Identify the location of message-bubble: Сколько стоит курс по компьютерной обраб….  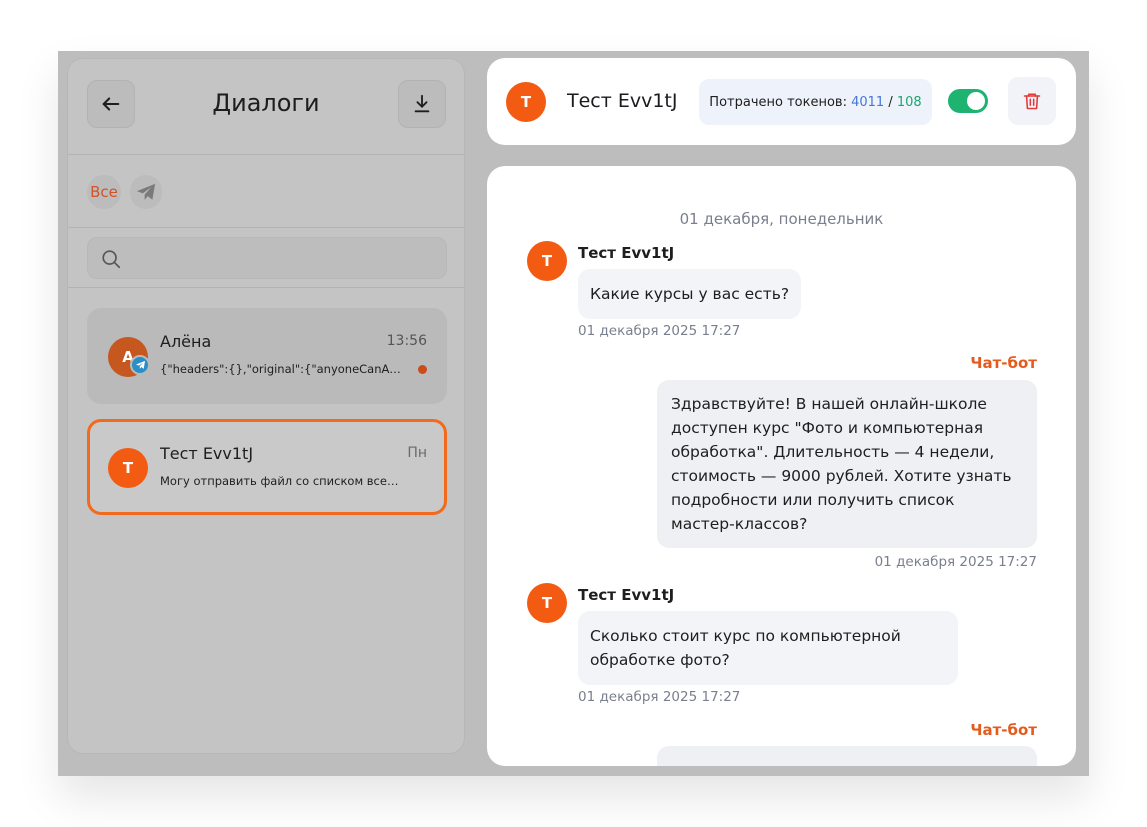
(768, 648).